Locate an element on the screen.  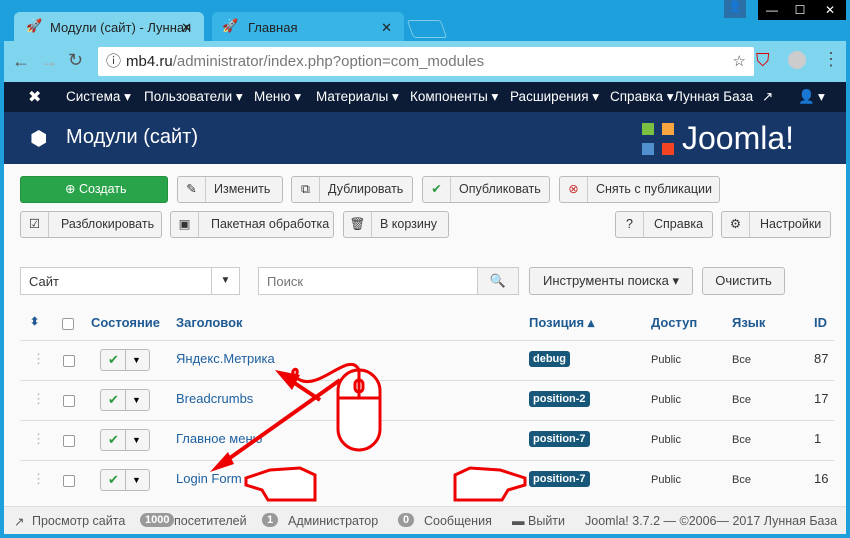
view-site-link: Просмотр сайта is located at coordinates (78, 521).